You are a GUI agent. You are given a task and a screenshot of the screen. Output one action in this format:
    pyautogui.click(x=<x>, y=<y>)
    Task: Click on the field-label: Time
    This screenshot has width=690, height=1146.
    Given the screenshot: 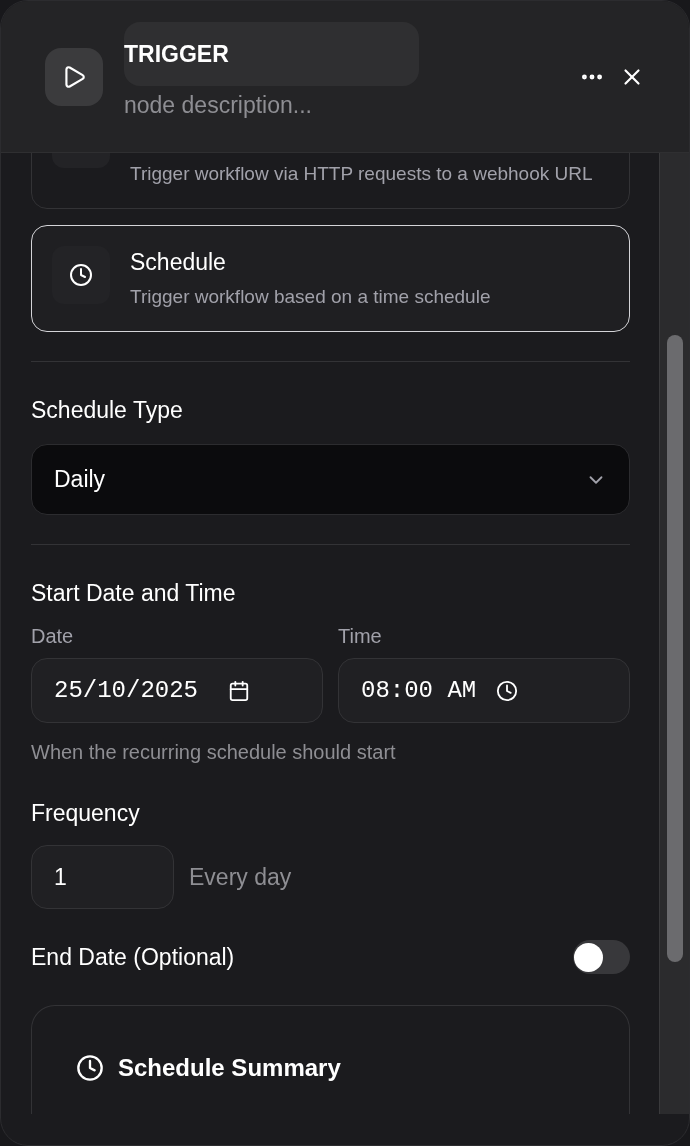 What is the action you would take?
    pyautogui.click(x=360, y=636)
    